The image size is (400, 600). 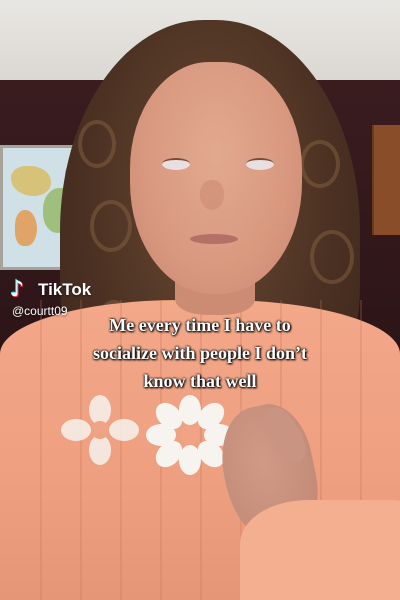 I want to click on tiktok-note-icon: ♪ ♪ ♪, so click(x=17, y=289).